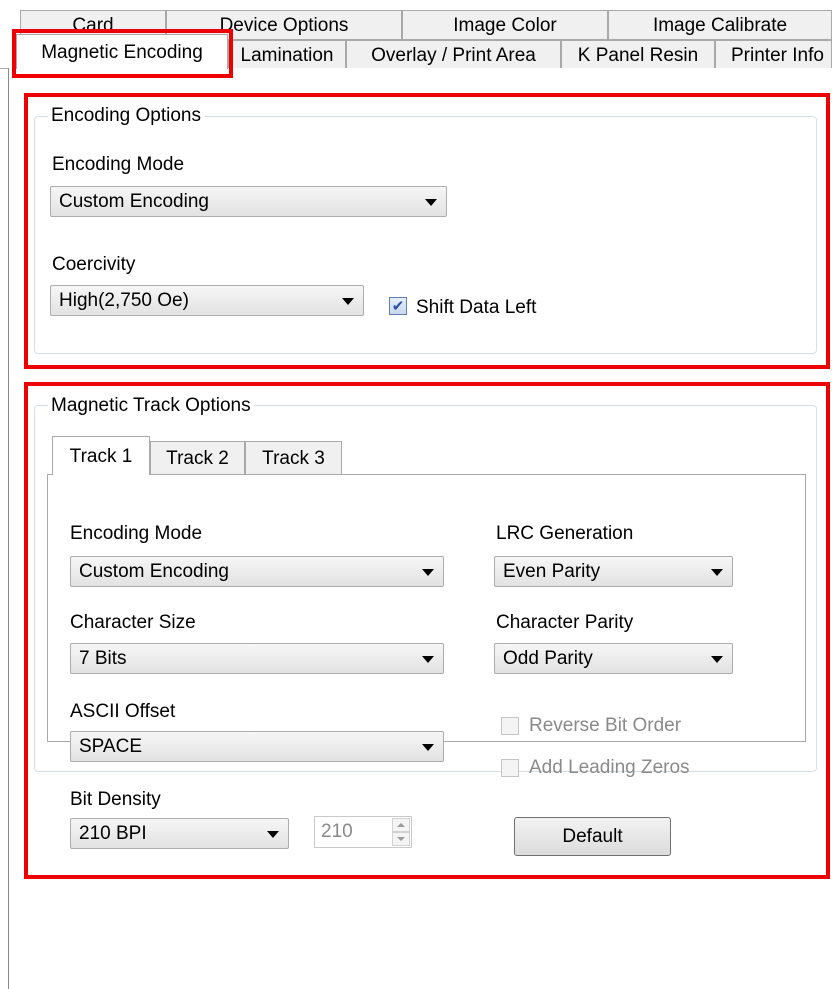 This screenshot has height=989, width=832. I want to click on spin-up-button, so click(401, 825).